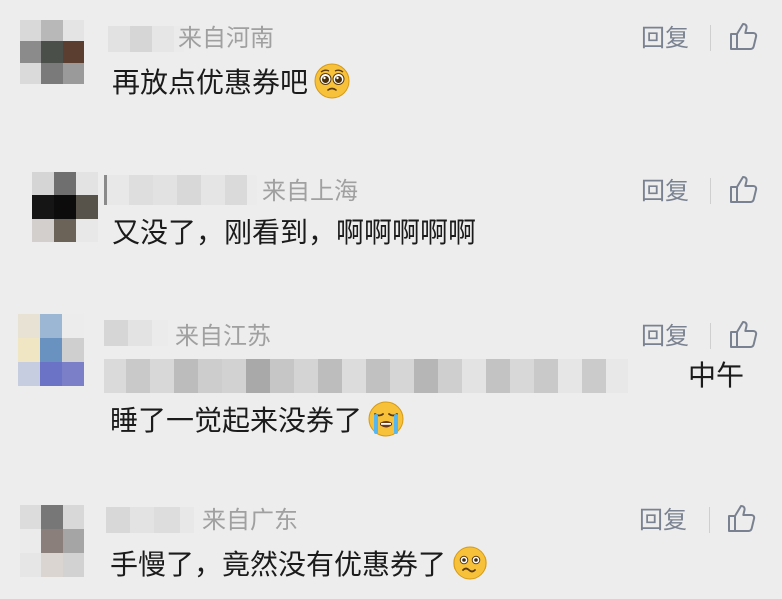 The width and height of the screenshot is (782, 599). I want to click on comment-text-content: 手慢了，竟然没有优惠券了, so click(278, 564).